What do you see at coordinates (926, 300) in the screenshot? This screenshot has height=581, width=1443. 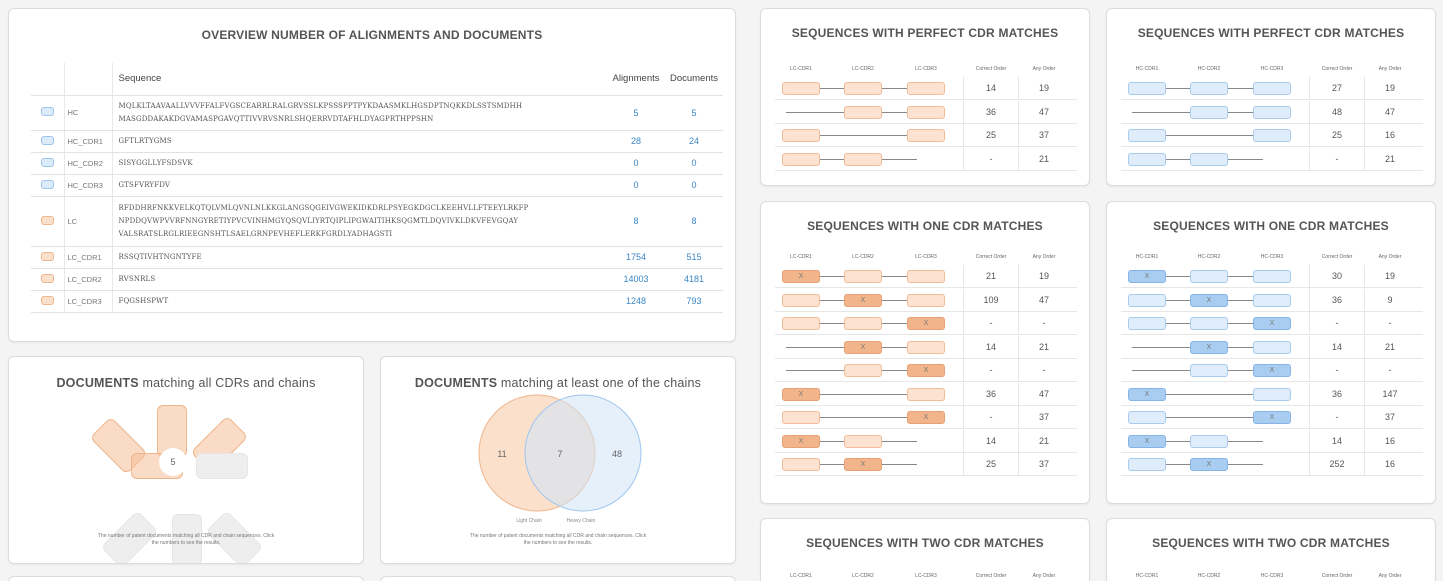 I see `match-row: X 109 47` at bounding box center [926, 300].